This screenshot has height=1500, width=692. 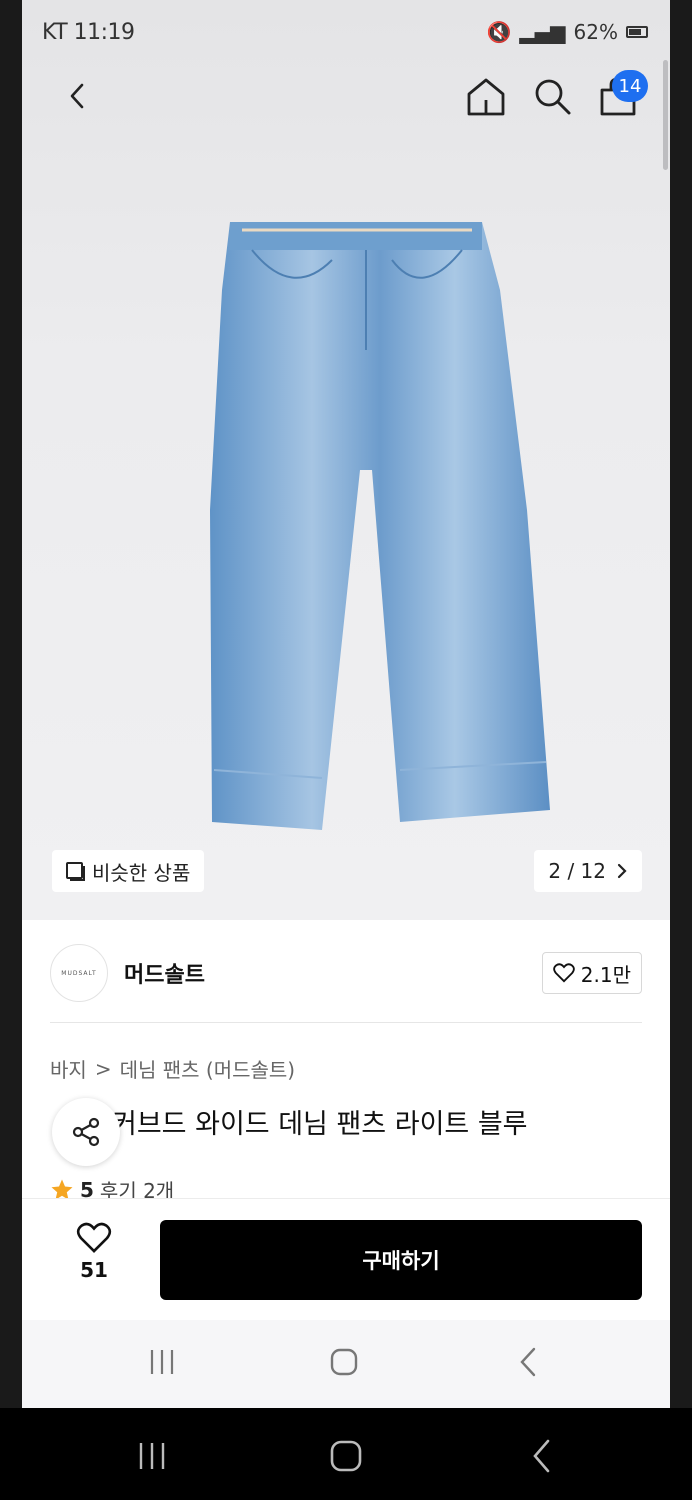 I want to click on product-title-text: 커브드 와이드 데님 팬츠 라이트 블루, so click(x=320, y=1124).